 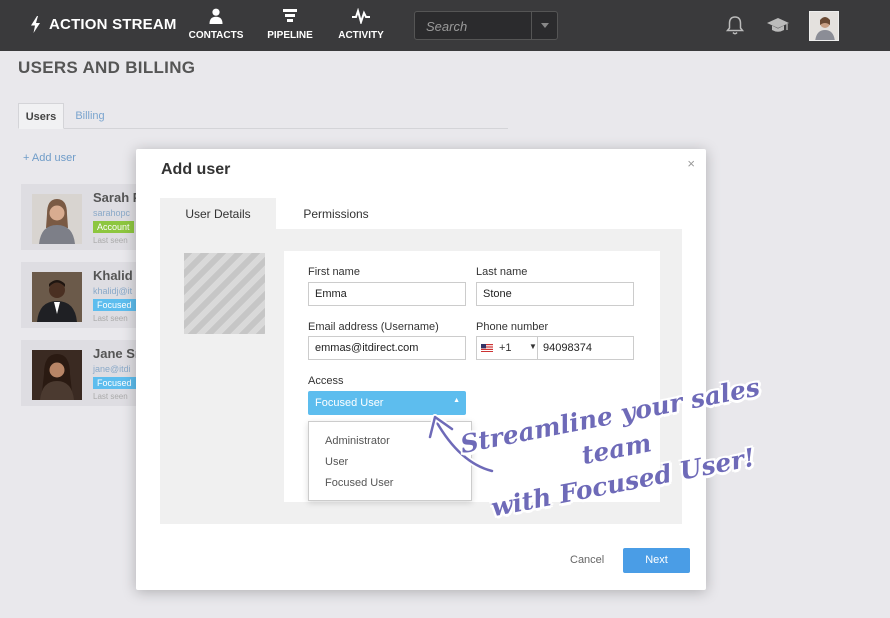 I want to click on photo-upload-placeholder, so click(x=224, y=293).